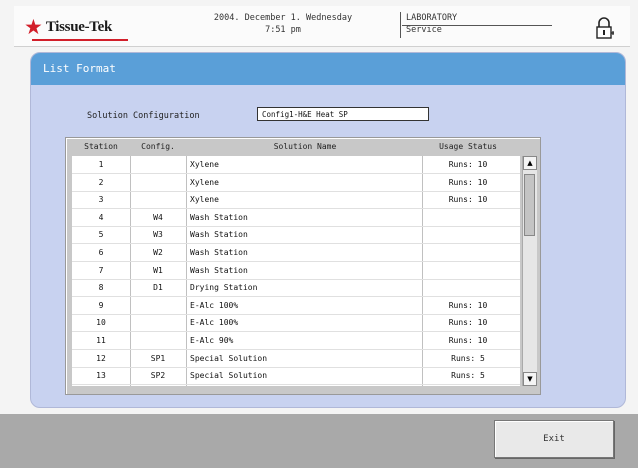 This screenshot has width=638, height=468. What do you see at coordinates (33, 27) in the screenshot?
I see `star-icon: ★` at bounding box center [33, 27].